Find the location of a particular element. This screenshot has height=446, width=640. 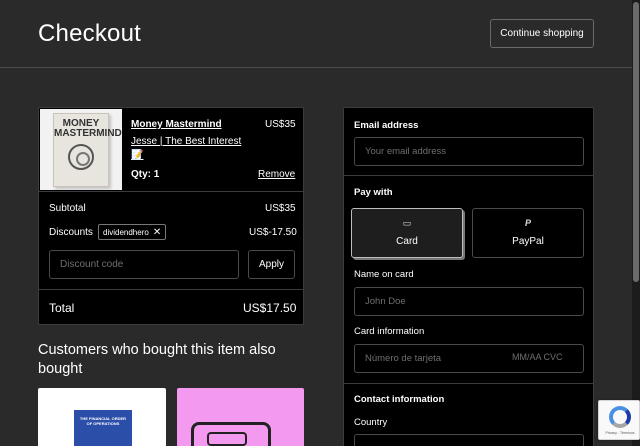

subtotal-label: Subtotal is located at coordinates (67, 208).